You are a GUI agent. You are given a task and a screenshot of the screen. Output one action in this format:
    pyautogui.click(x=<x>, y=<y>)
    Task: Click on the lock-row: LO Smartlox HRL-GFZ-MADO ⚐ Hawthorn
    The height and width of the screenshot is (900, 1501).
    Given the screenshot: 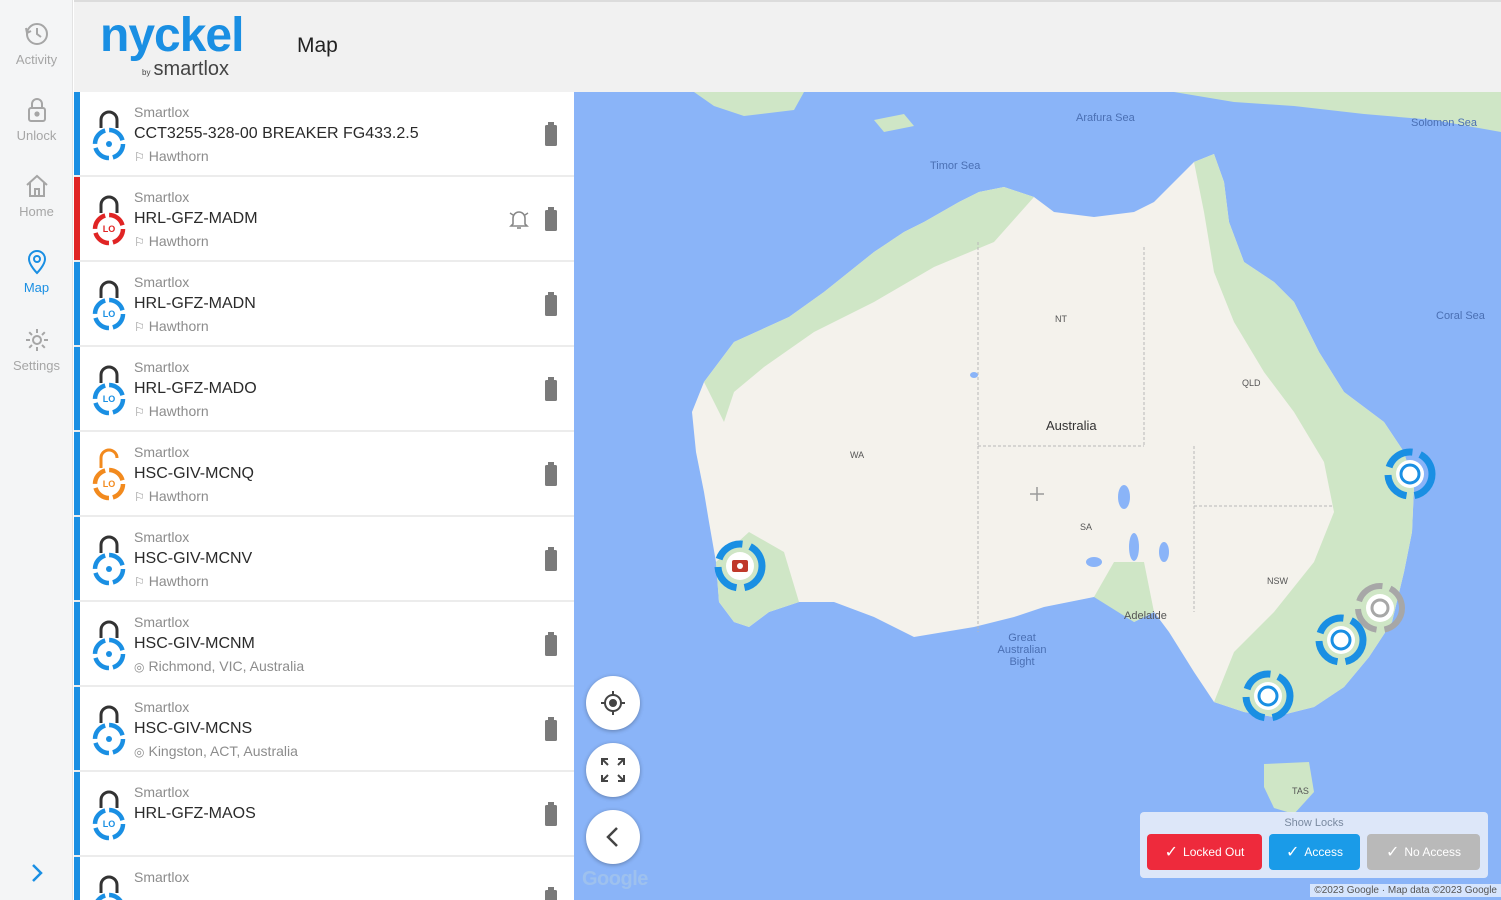 What is the action you would take?
    pyautogui.click(x=324, y=388)
    